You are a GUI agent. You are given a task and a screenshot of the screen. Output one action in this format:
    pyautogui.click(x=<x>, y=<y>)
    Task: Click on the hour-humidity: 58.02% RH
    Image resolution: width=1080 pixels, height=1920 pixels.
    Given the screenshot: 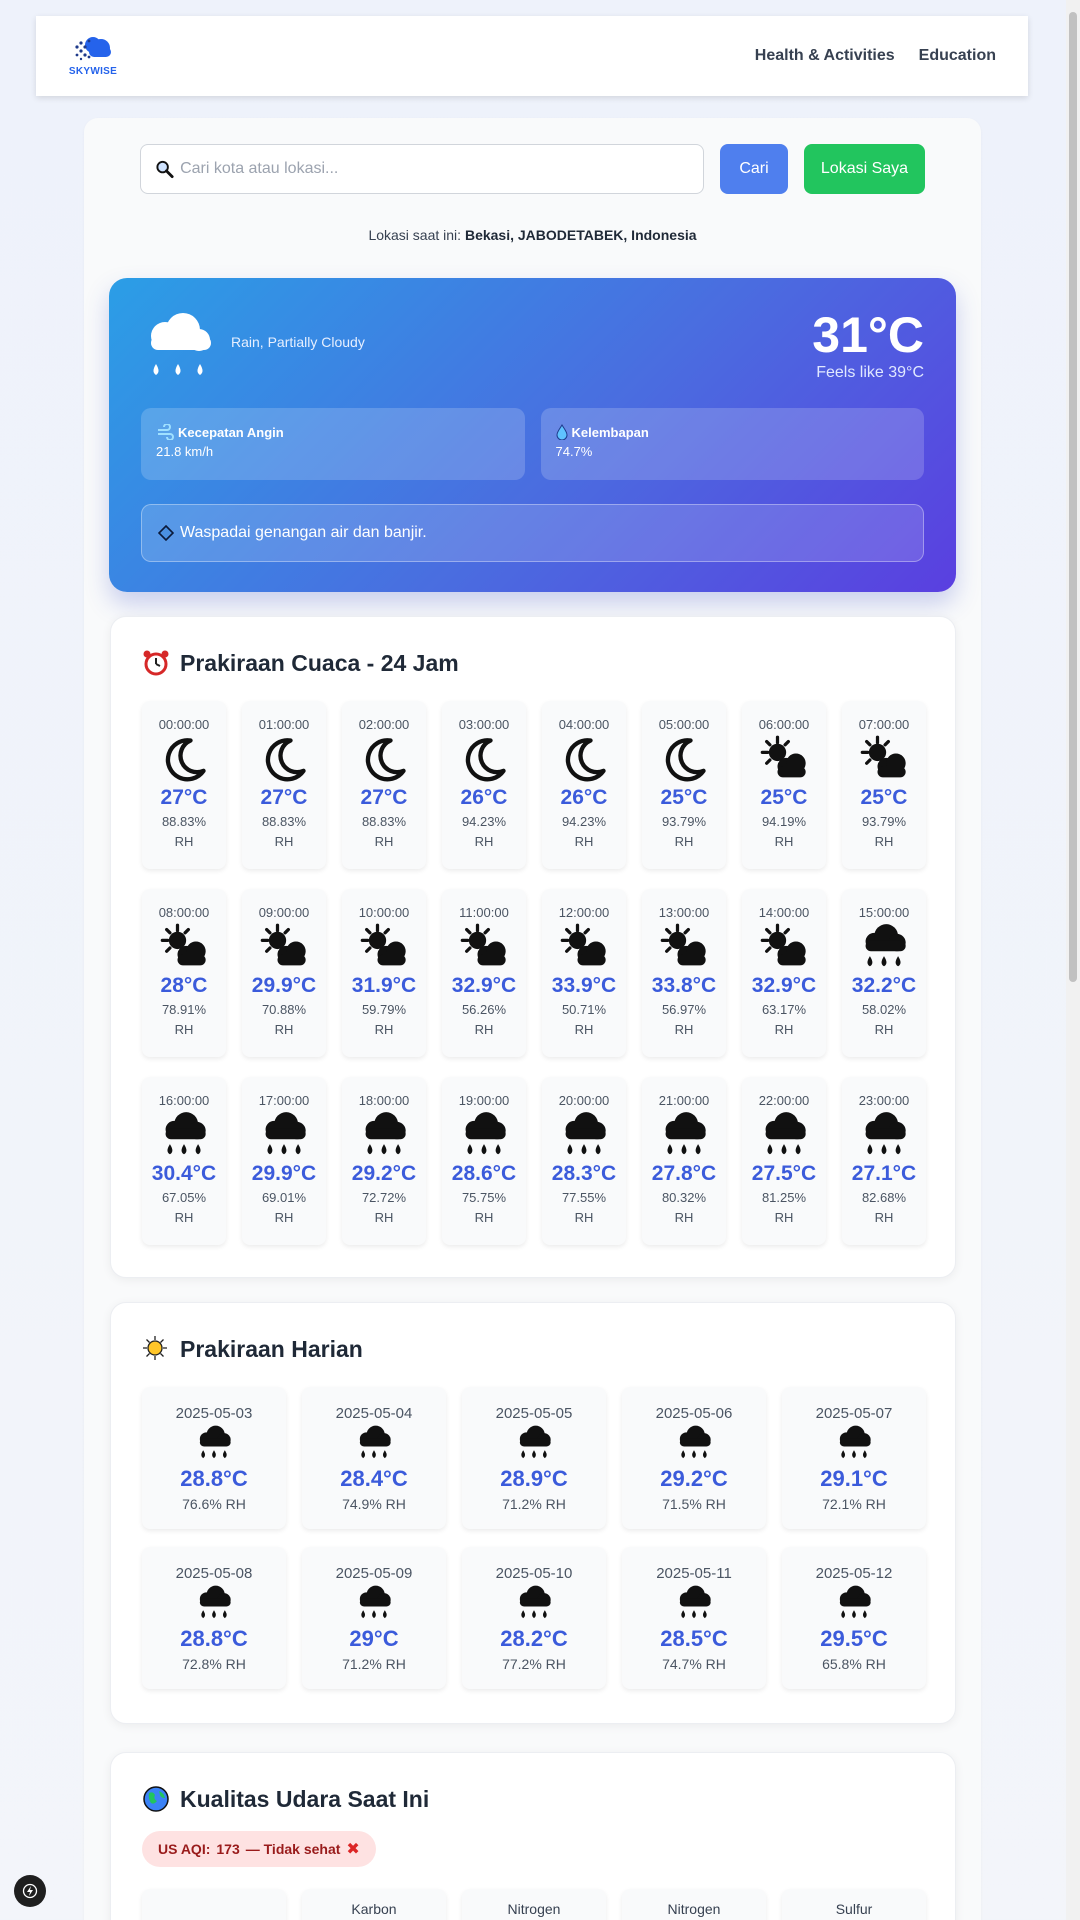 What is the action you would take?
    pyautogui.click(x=884, y=1020)
    